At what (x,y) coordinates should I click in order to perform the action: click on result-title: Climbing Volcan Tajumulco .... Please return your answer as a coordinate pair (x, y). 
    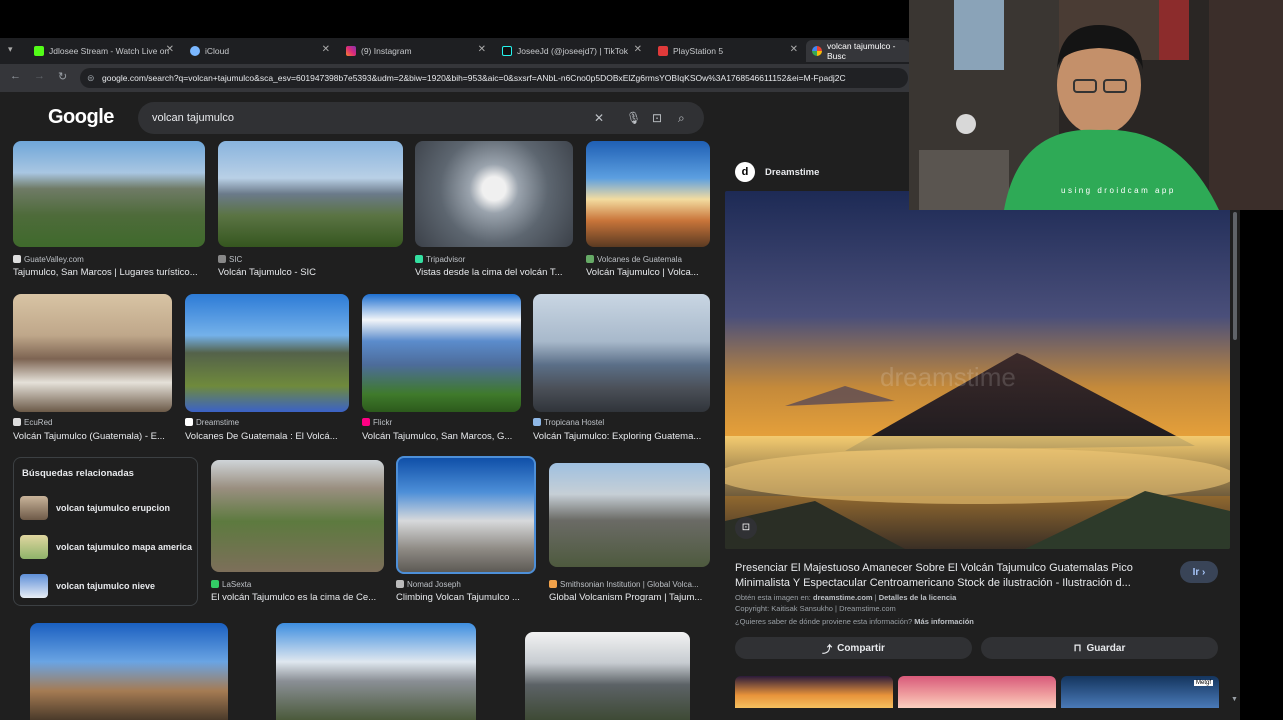
    Looking at the image, I should click on (466, 597).